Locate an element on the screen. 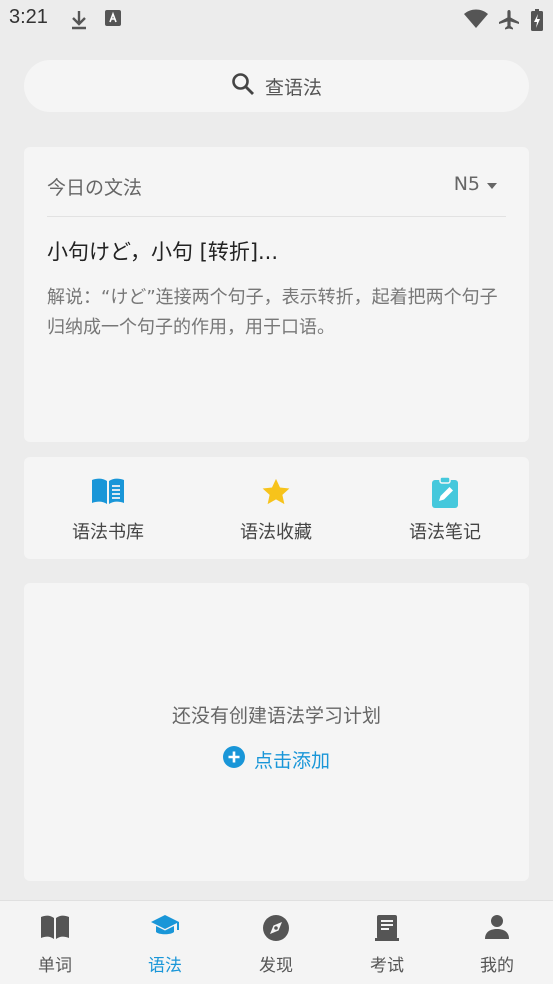 The width and height of the screenshot is (553, 984). star-icon is located at coordinates (276, 493).